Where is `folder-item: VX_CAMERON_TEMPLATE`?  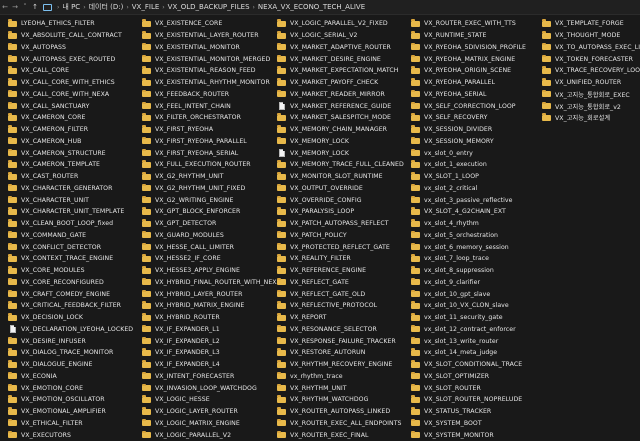
folder-item: VX_CAMERON_TEMPLATE is located at coordinates (70, 165).